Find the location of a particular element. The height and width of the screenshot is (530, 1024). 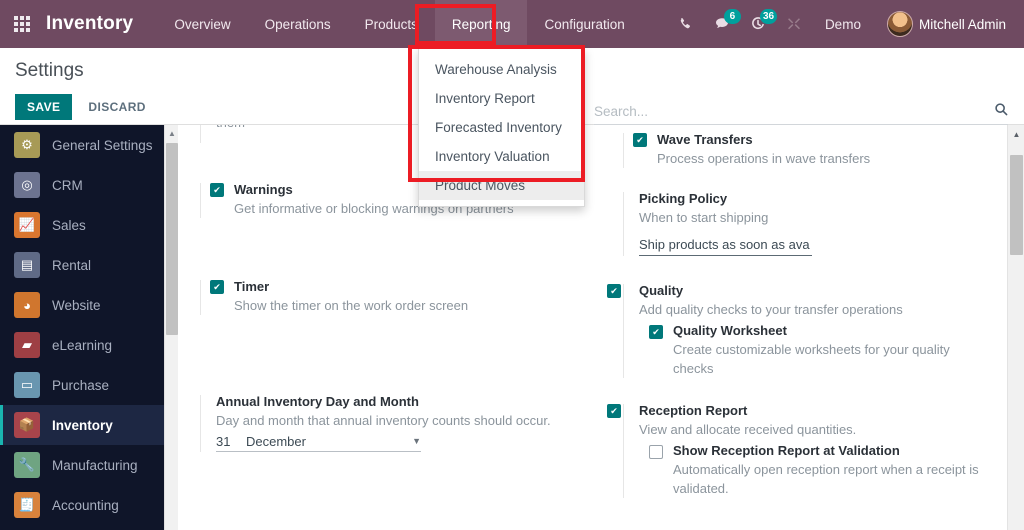

annual-inventory-date-picker: 31 December ▼ is located at coordinates (318, 443).